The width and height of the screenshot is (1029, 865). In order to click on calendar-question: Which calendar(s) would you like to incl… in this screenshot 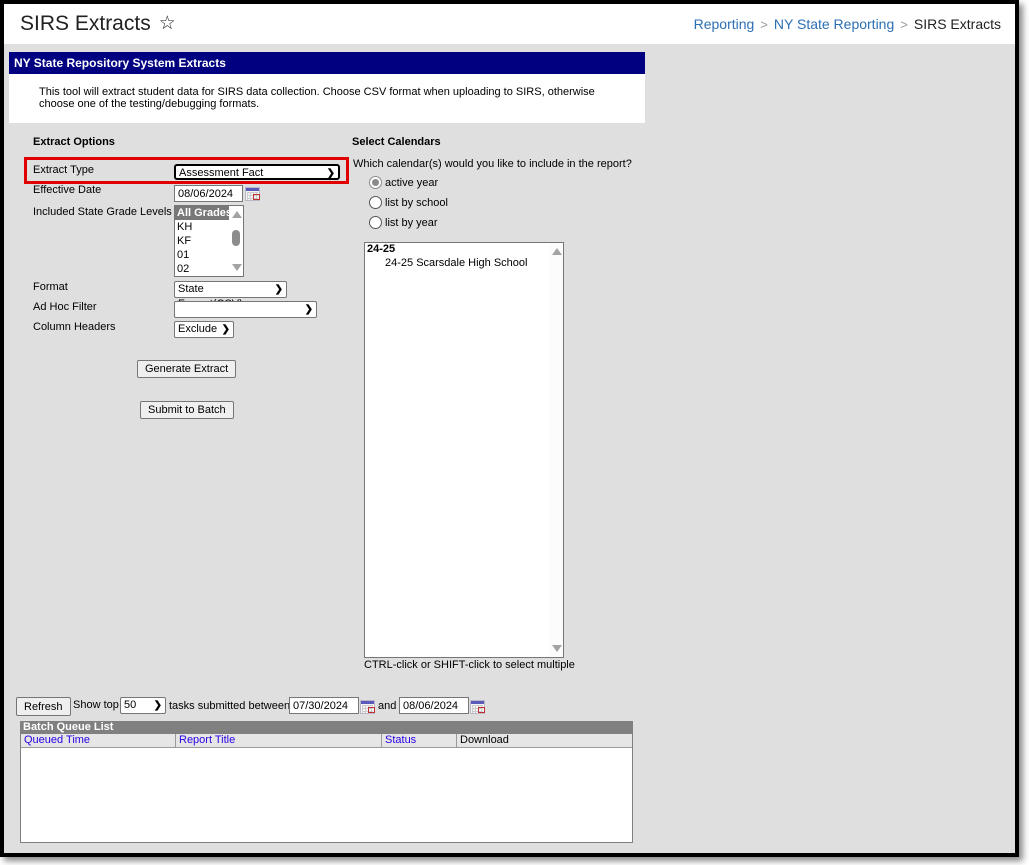, I will do `click(492, 164)`.